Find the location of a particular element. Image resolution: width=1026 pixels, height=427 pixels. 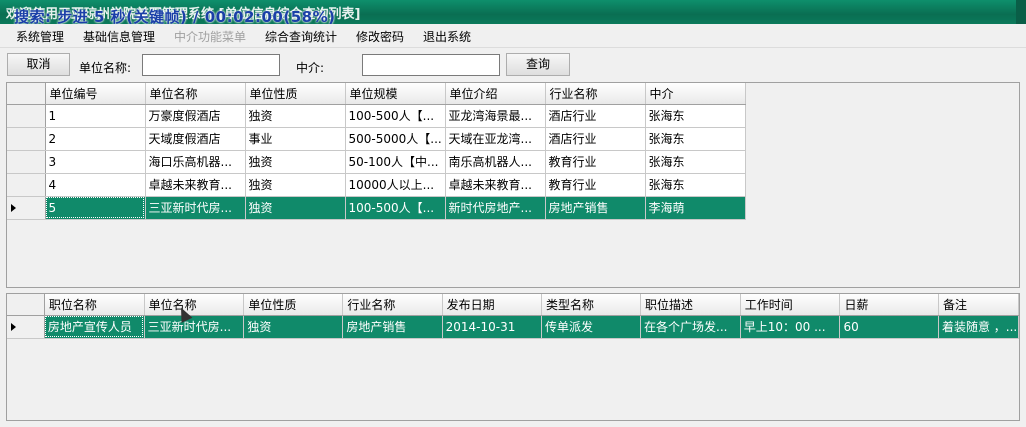

jobs-cell: 60 is located at coordinates (889, 327).